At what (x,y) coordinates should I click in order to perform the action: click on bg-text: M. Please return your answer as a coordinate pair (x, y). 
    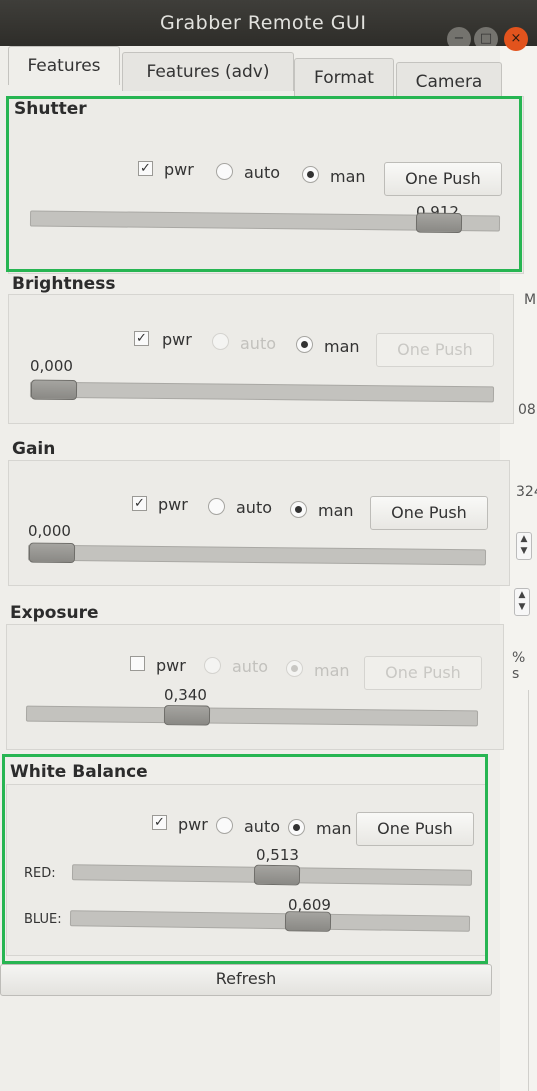
    Looking at the image, I should click on (530, 300).